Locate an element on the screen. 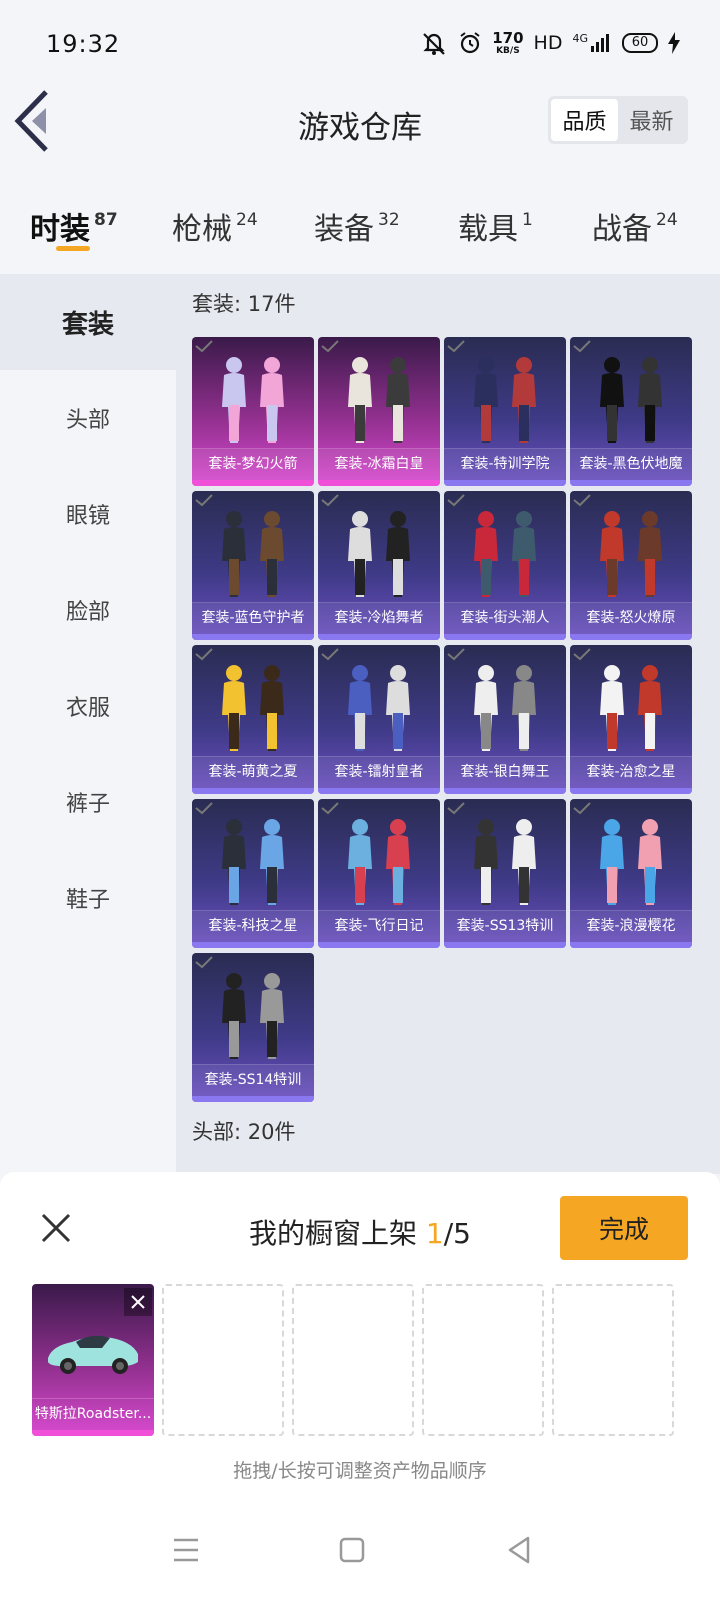 This screenshot has height=1600, width=720. category-tabs: 时装 87 枪械 24 装备 32 载具 1 战备 24 is located at coordinates (360, 230).